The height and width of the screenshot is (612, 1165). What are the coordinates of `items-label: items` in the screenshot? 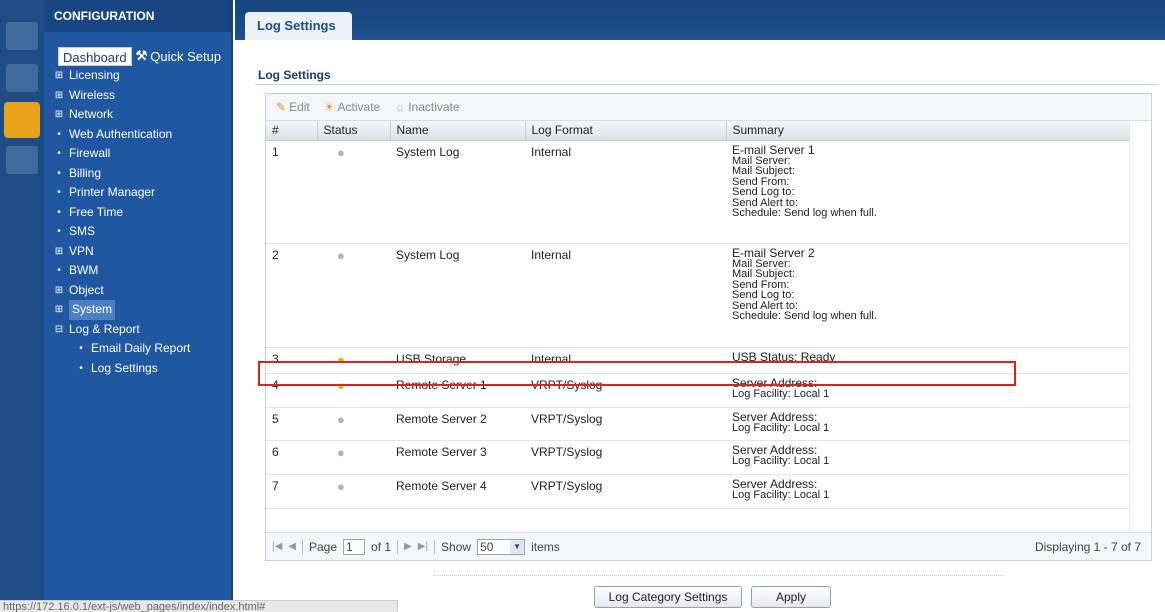 It's located at (545, 546).